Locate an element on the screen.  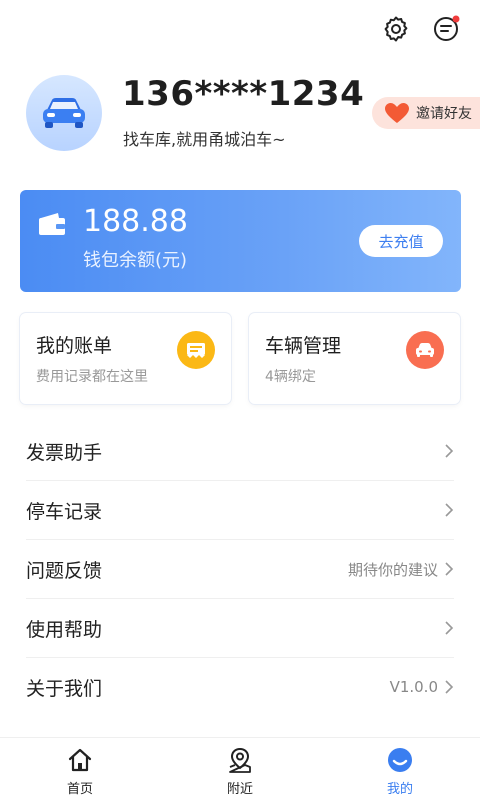
settings-button is located at coordinates (396, 29).